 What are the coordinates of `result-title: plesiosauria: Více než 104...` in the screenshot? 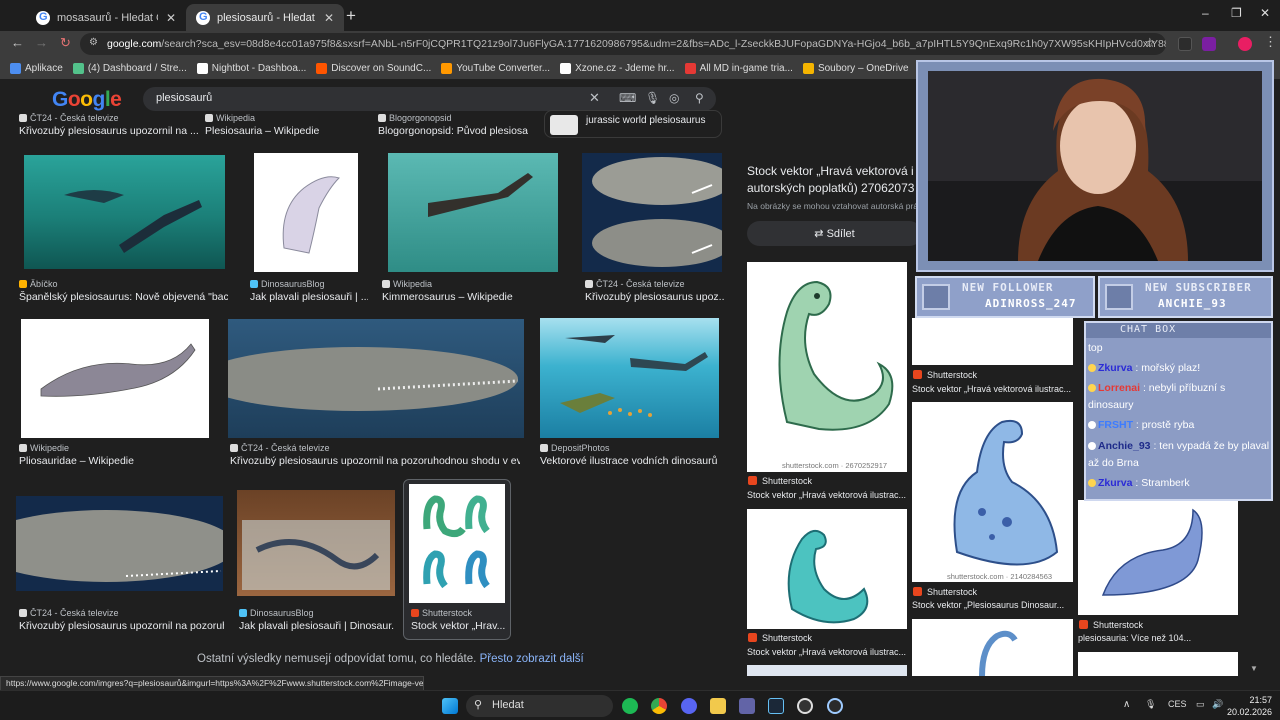 It's located at (1158, 638).